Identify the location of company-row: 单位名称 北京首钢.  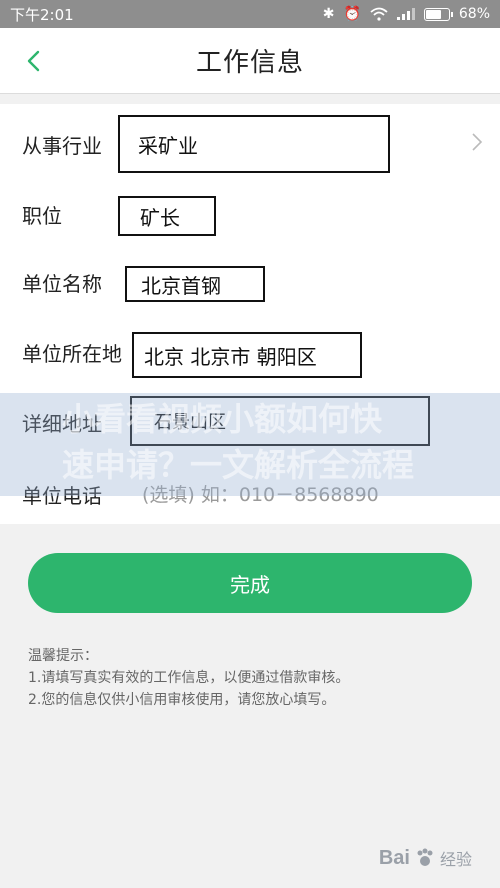
(250, 279).